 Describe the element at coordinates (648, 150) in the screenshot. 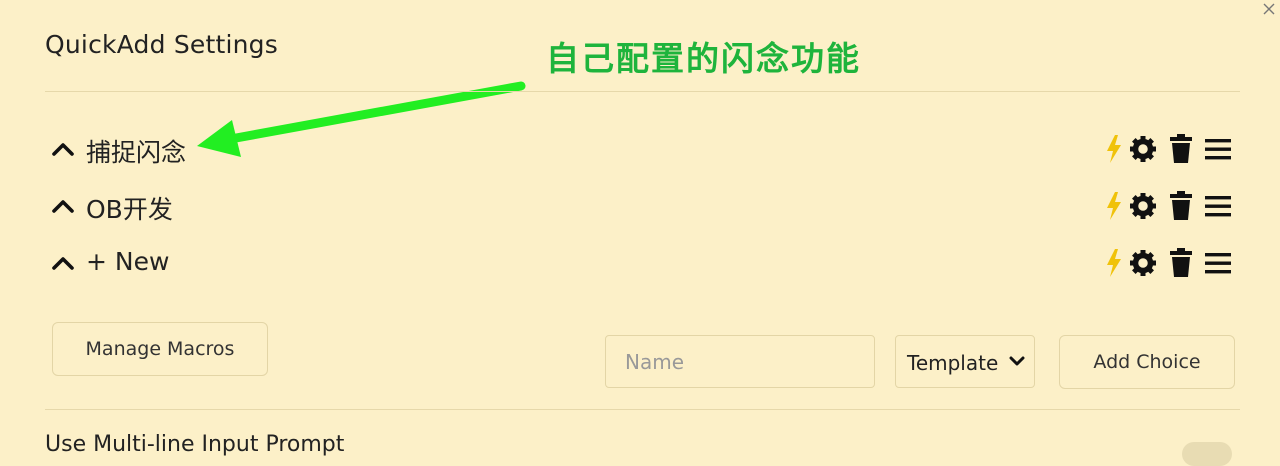

I see `choice-row: 捕捉闪念` at that location.